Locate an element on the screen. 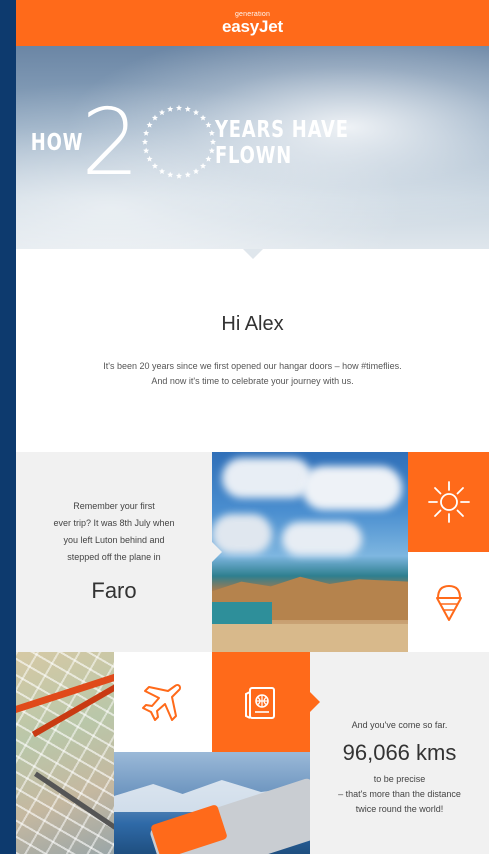 This screenshot has height=854, width=489. distance-value: 96,066 kms is located at coordinates (399, 752).